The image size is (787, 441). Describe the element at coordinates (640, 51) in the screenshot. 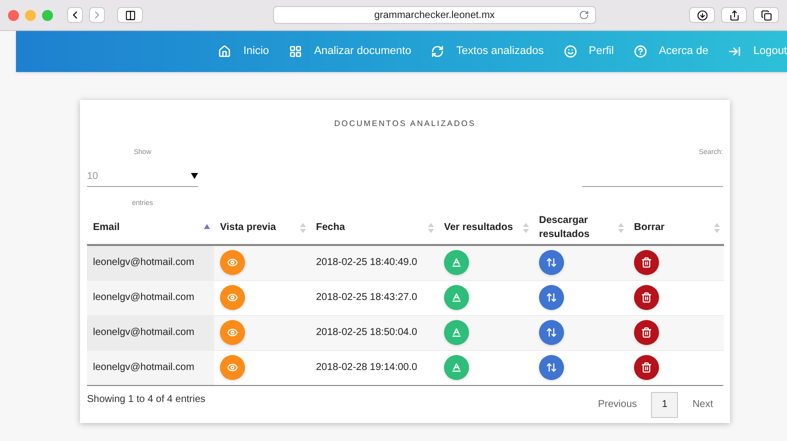

I see `help-icon` at that location.